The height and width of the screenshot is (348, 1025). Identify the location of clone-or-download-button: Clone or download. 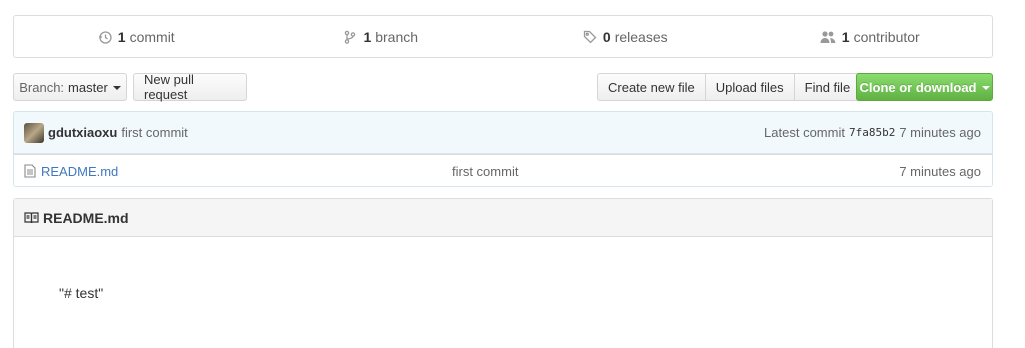
(924, 87).